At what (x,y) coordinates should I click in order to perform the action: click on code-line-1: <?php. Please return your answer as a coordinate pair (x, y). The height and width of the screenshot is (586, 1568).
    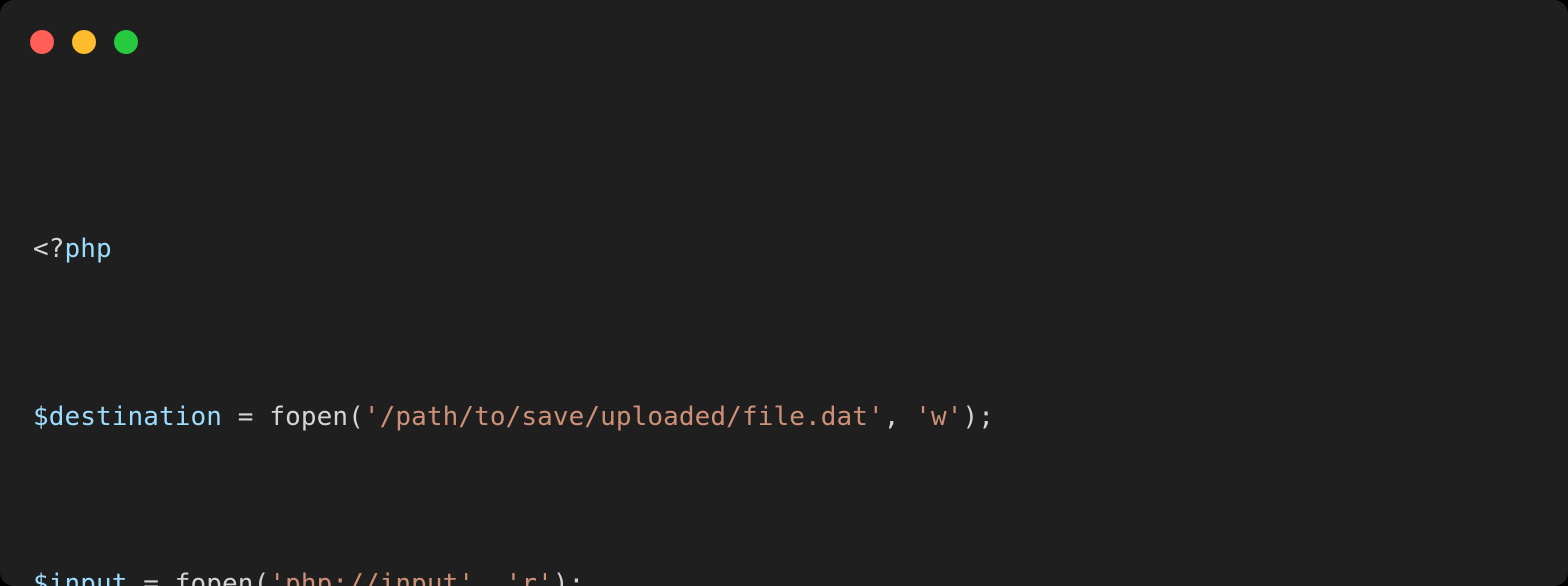
    Looking at the image, I should click on (800, 250).